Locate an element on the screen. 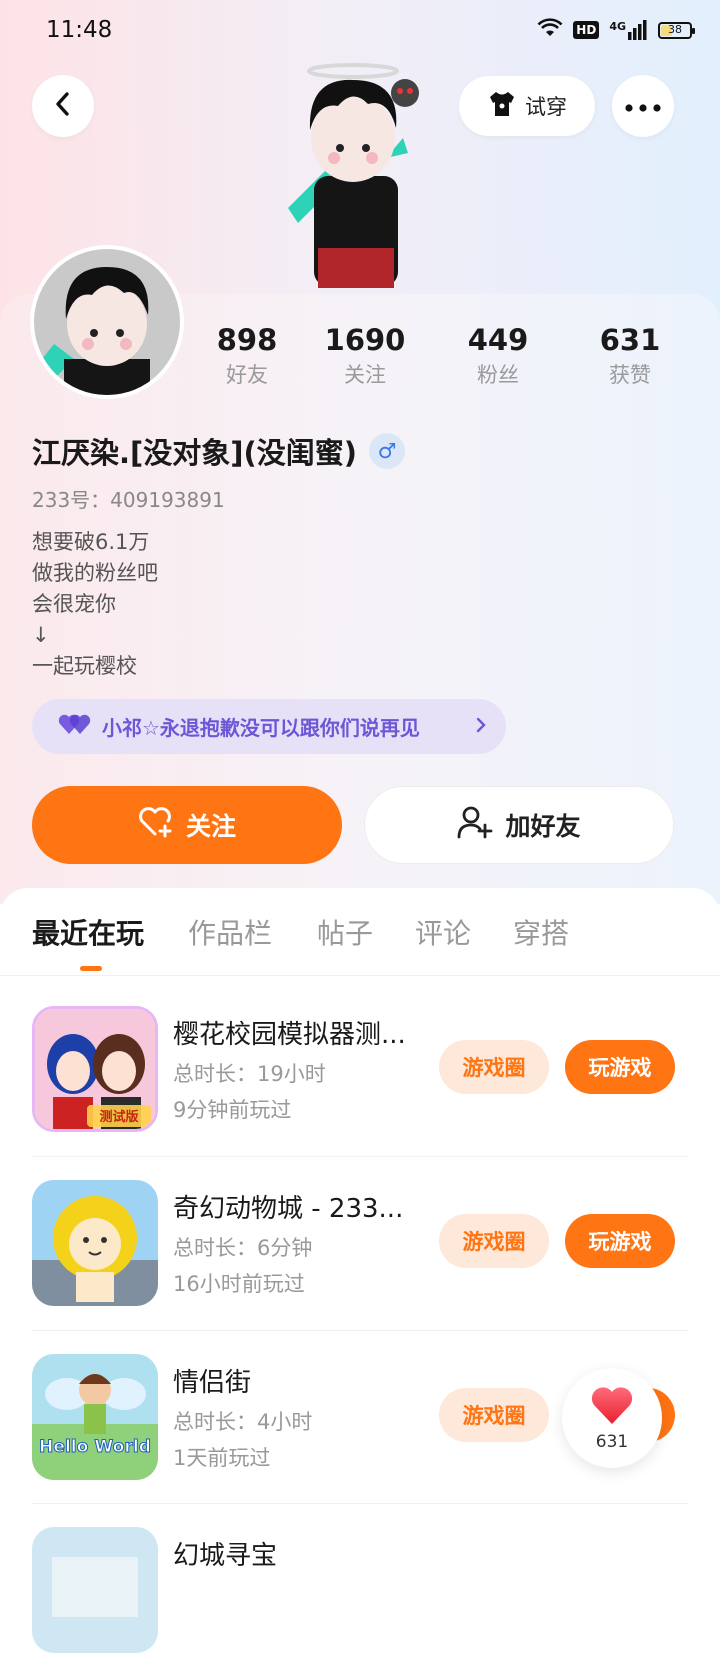  hd-icon: HD is located at coordinates (586, 30).